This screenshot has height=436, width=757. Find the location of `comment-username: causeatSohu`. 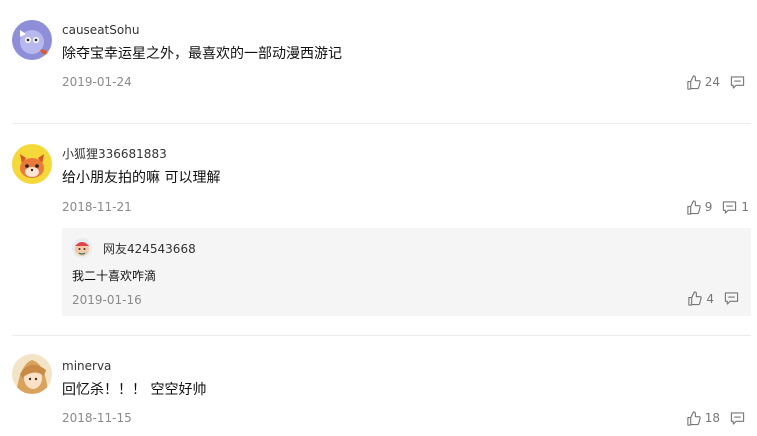

comment-username: causeatSohu is located at coordinates (100, 30).